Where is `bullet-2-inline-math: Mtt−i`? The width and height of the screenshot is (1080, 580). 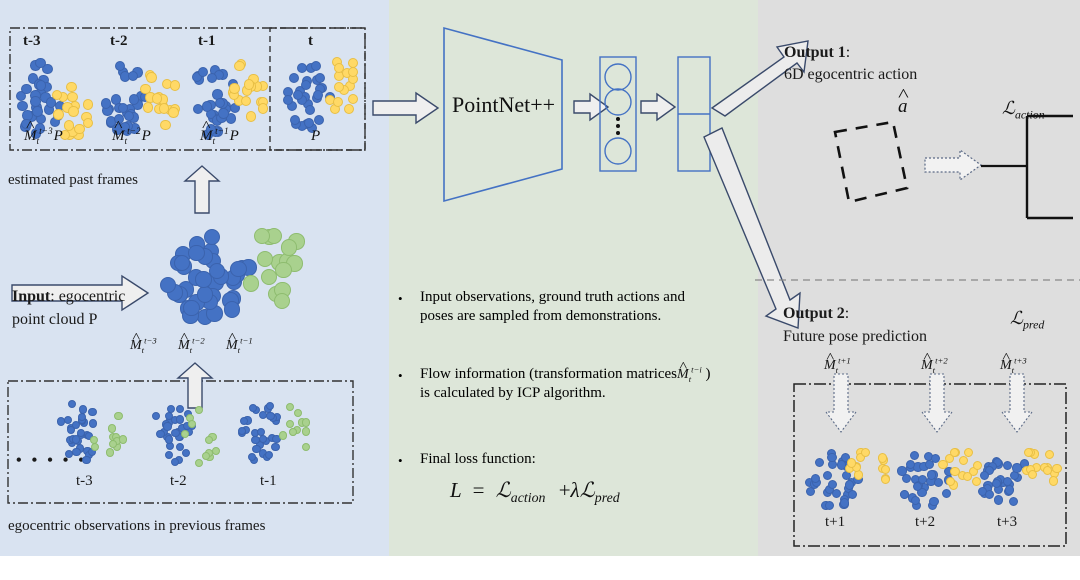
bullet-2-inline-math: Mtt−i is located at coordinates (689, 374).